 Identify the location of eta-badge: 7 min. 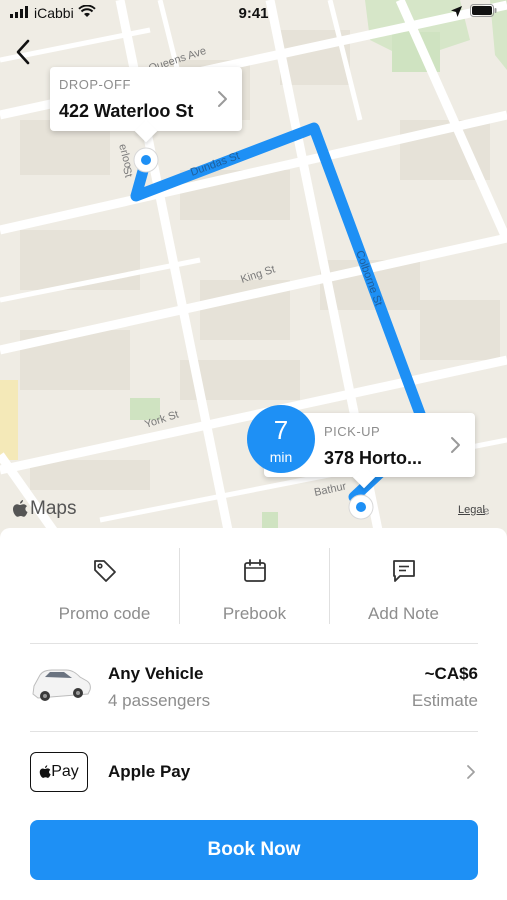
(281, 439).